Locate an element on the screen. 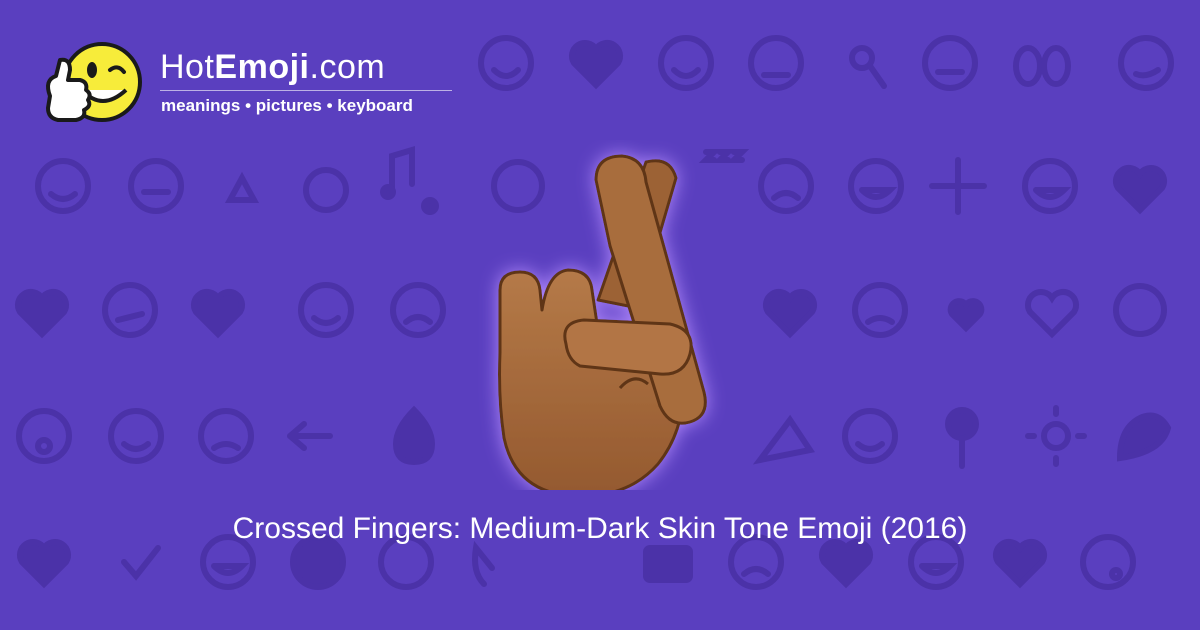 This screenshot has width=1200, height=630. heart-outline-icon is located at coordinates (1052, 314).